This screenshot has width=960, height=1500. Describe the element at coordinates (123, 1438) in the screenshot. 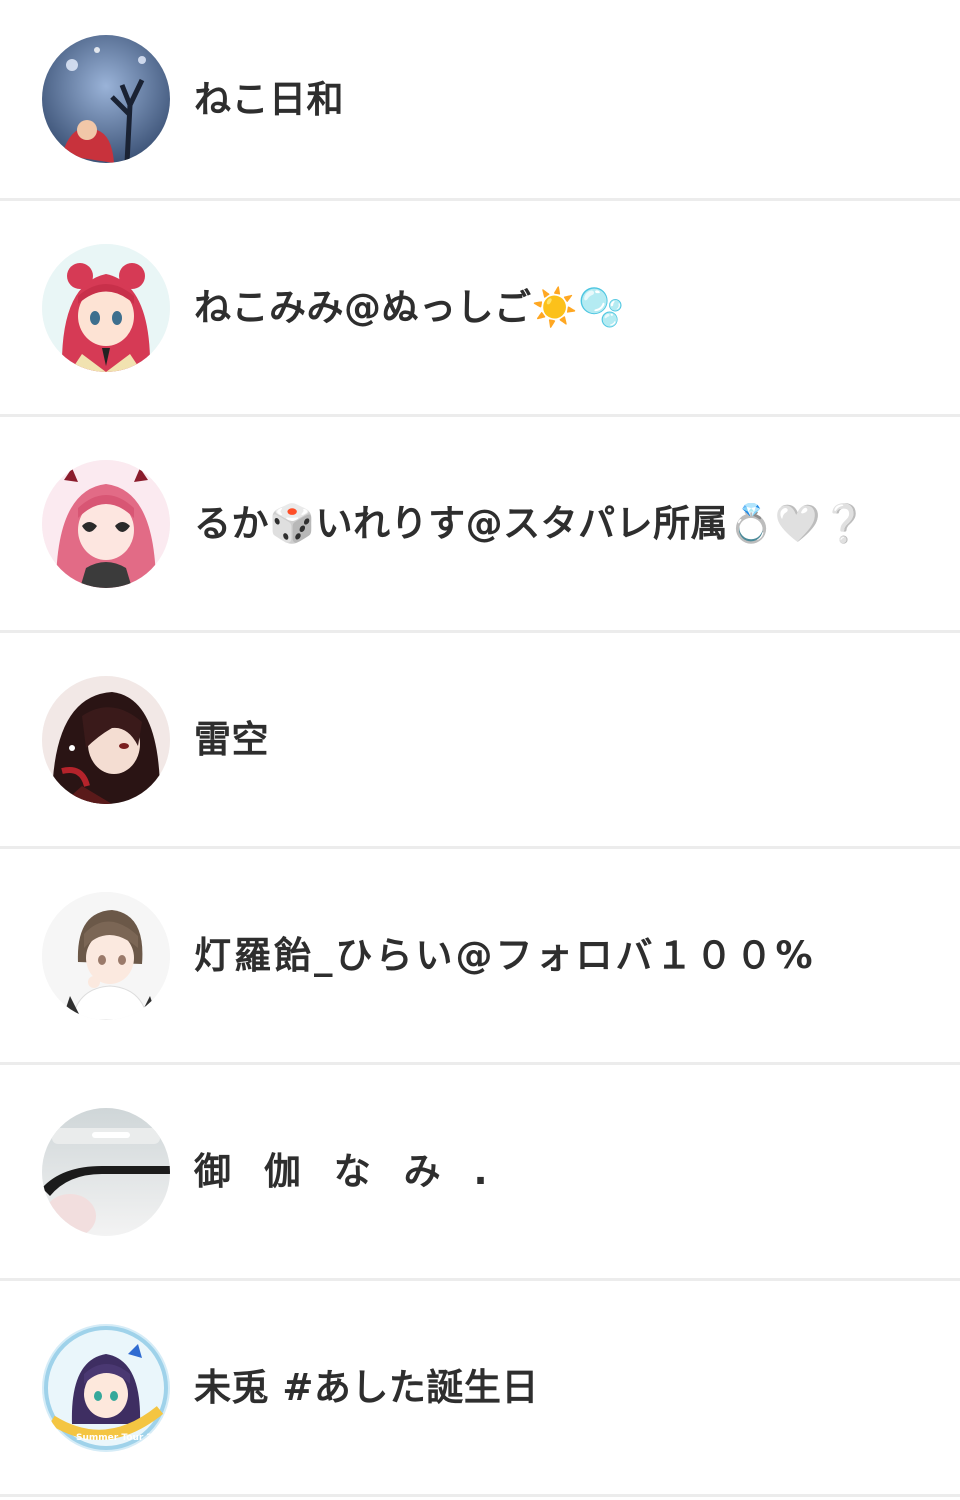

I see `svg-text: Summer Tour 2023` at that location.